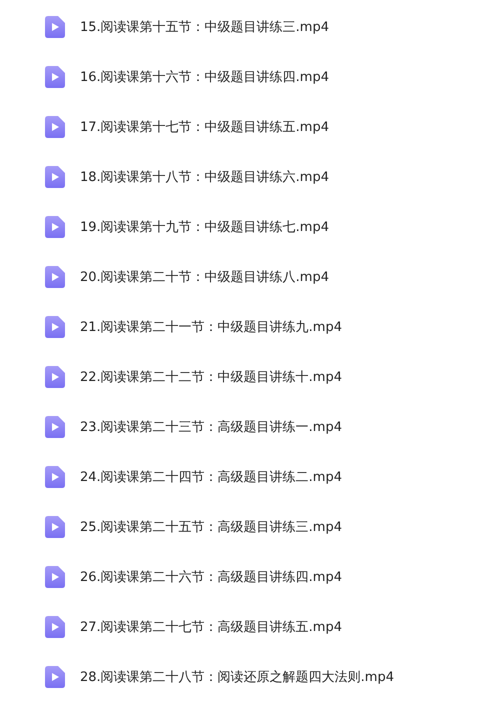  What do you see at coordinates (211, 527) in the screenshot?
I see `file-name: 25.阅读课第二十五节：高级题目讲练三.mp4` at bounding box center [211, 527].